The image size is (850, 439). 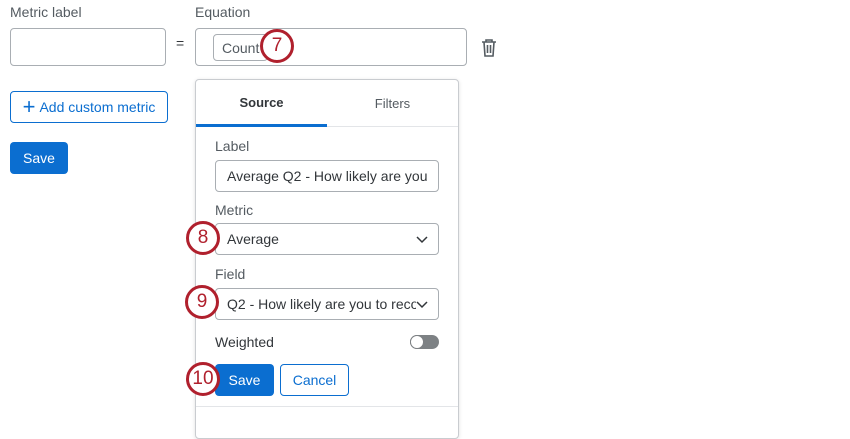 I want to click on equation-heading: Equation, so click(x=223, y=12).